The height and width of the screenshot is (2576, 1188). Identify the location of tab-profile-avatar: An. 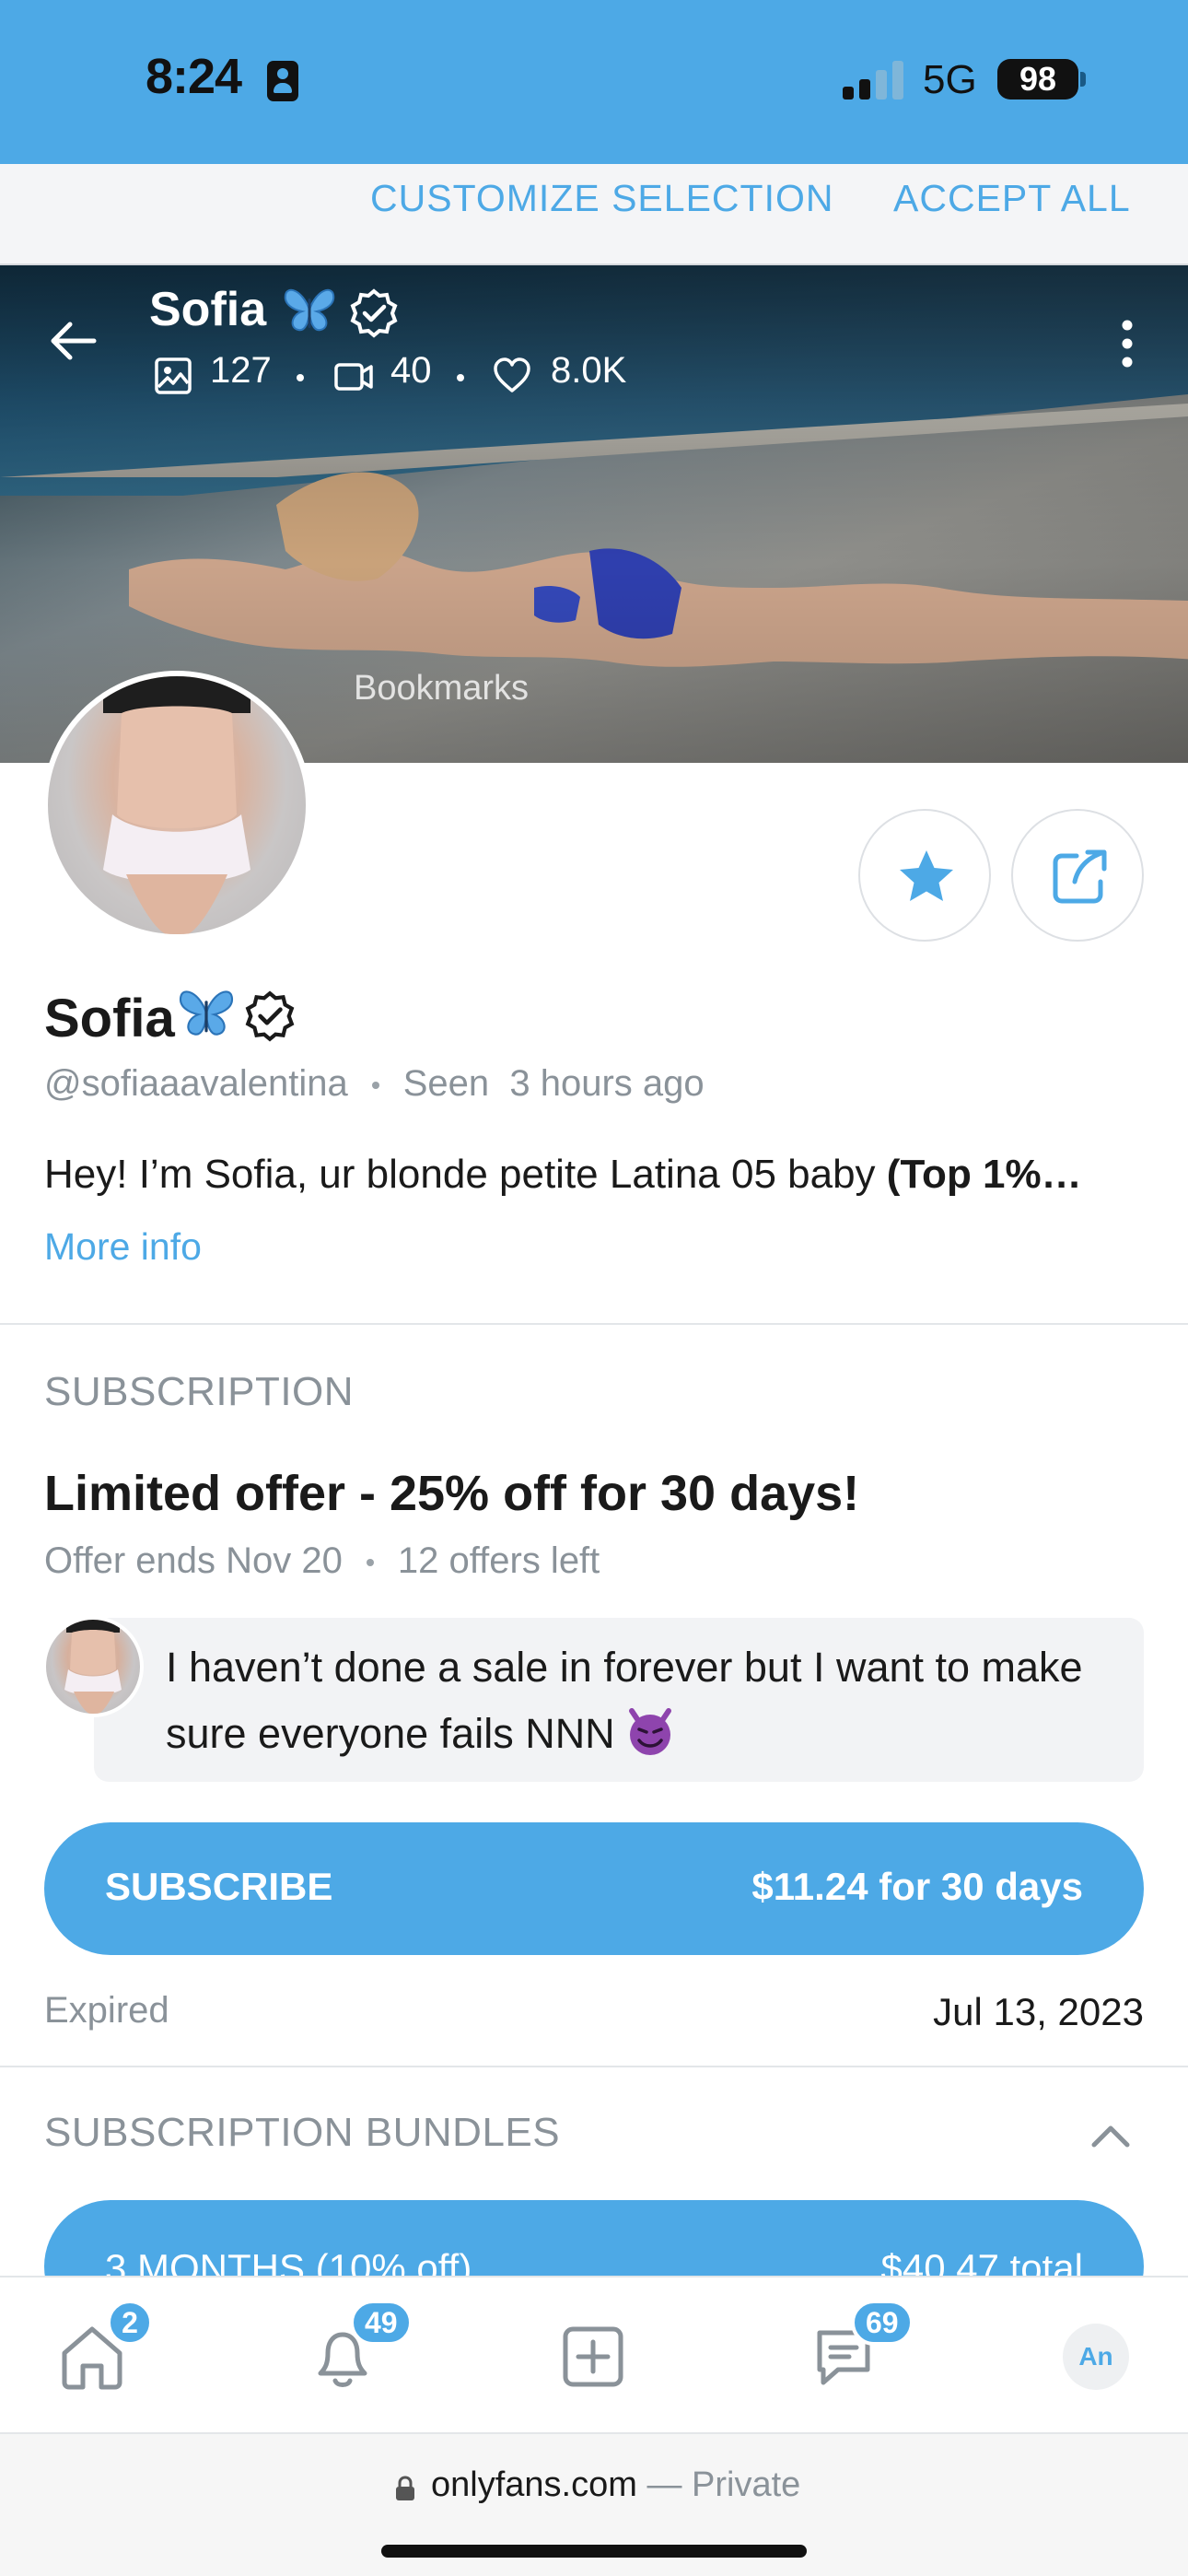
(1096, 2357).